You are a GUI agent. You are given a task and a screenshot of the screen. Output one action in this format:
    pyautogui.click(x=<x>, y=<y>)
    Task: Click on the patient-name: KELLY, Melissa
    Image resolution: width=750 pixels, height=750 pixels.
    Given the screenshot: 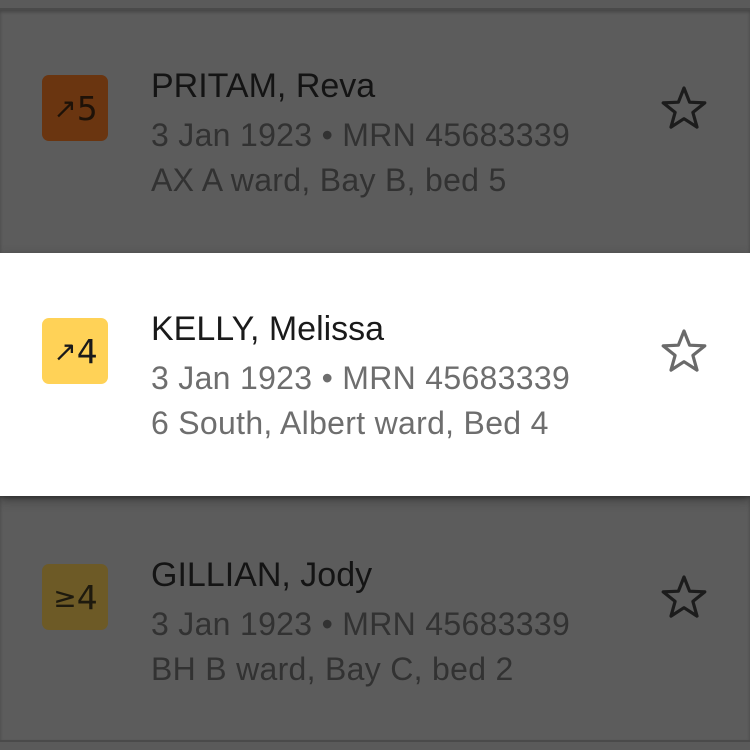 What is the action you would take?
    pyautogui.click(x=268, y=329)
    